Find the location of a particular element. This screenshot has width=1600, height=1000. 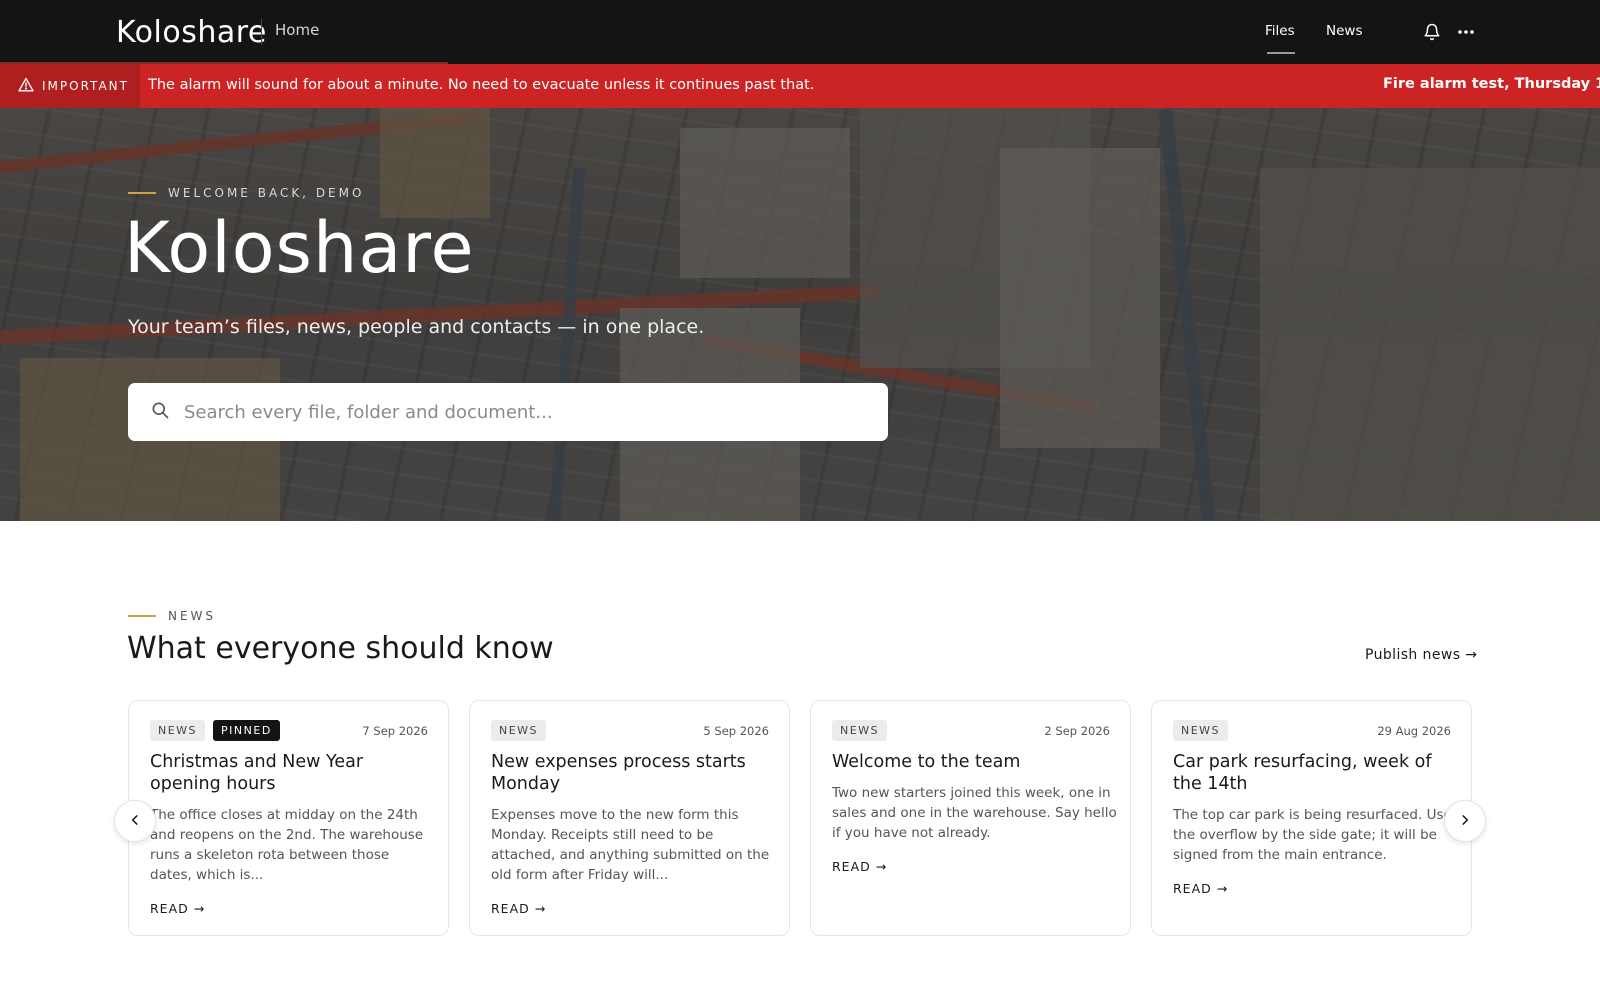

nav-link-news: News is located at coordinates (1344, 31).